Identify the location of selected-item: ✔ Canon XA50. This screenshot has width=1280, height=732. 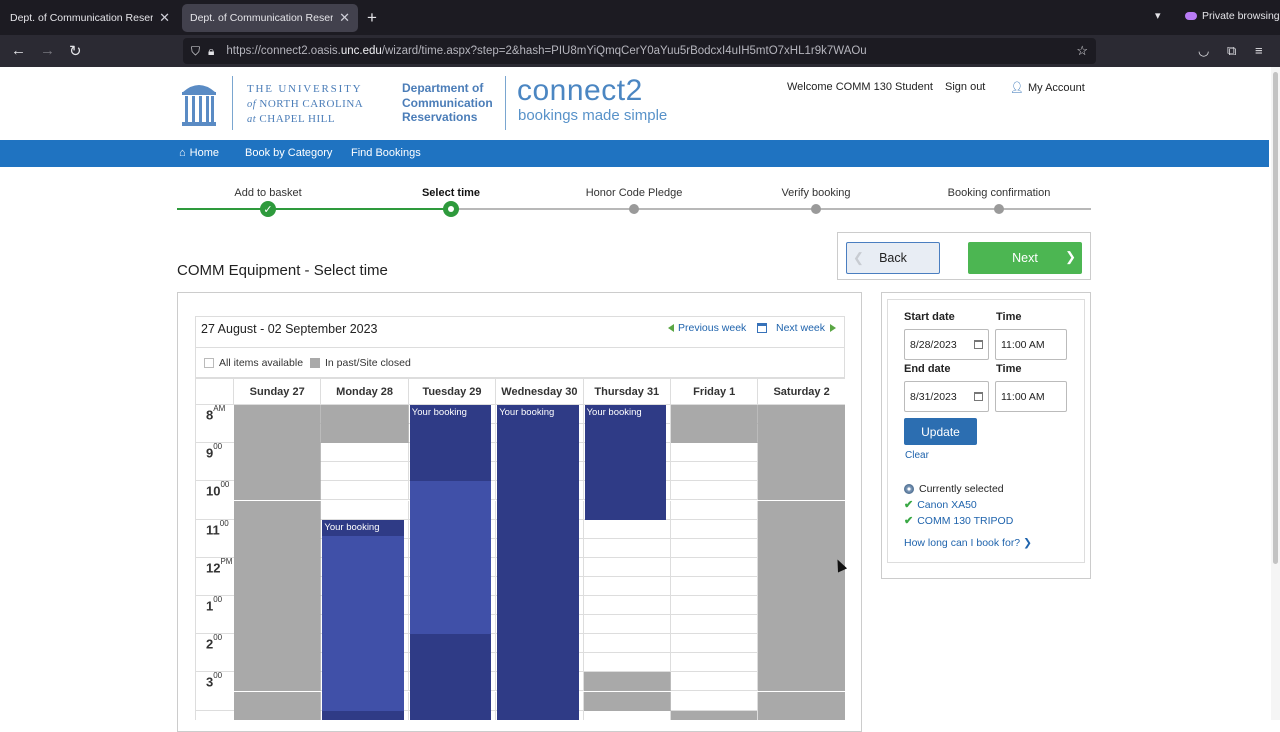
(940, 505).